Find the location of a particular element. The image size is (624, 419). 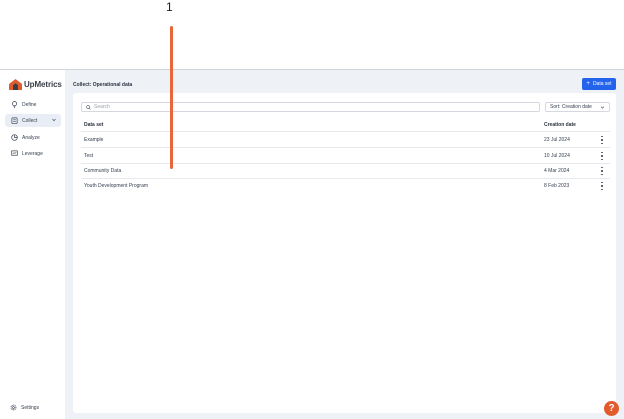

annotation-marker-line is located at coordinates (171, 97).